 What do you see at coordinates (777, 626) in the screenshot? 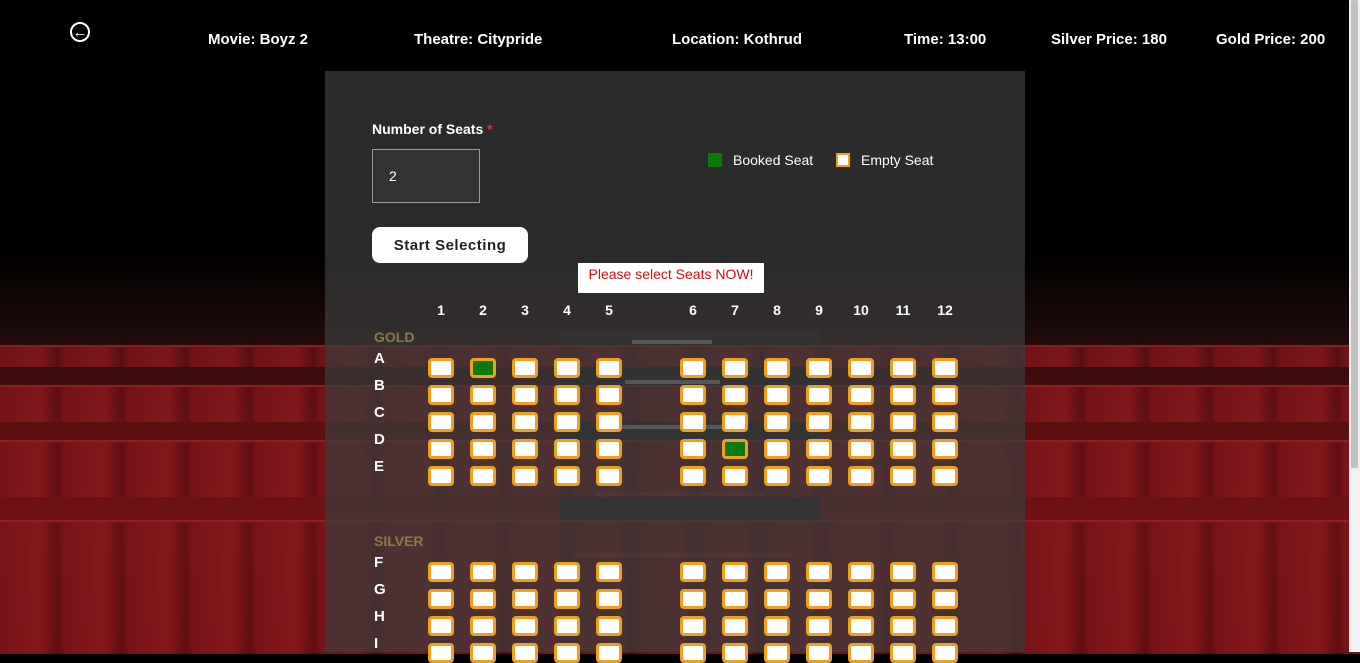
I see `seat-H8` at bounding box center [777, 626].